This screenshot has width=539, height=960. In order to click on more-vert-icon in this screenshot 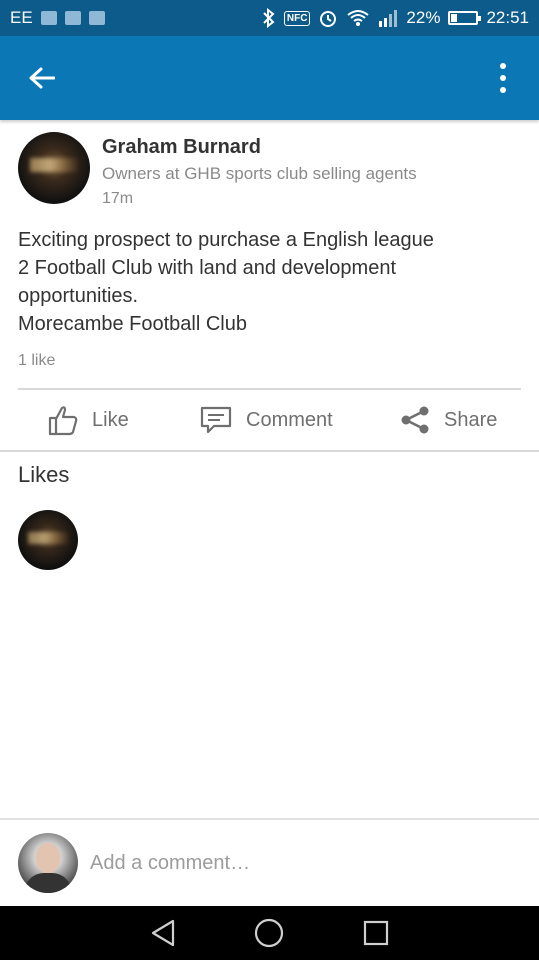, I will do `click(503, 78)`.